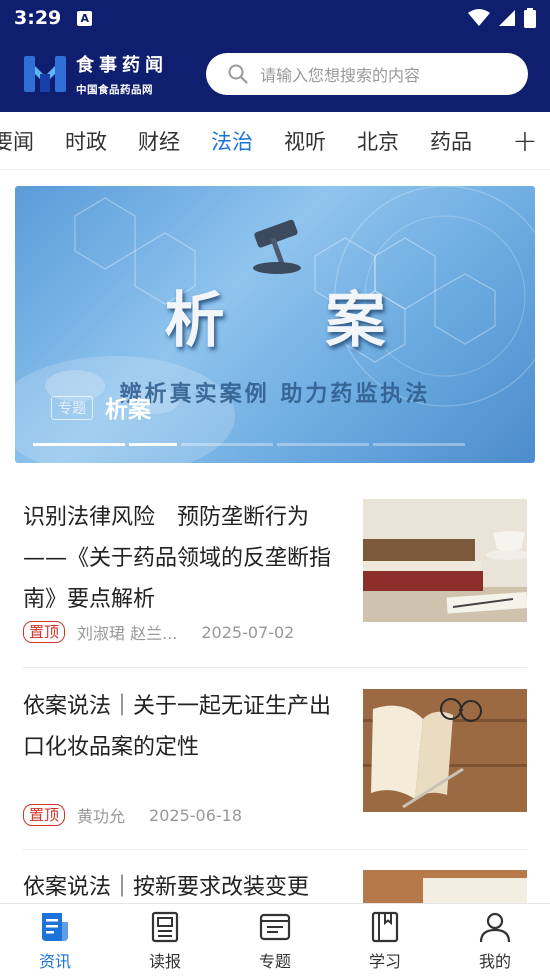  I want to click on topic-icon, so click(275, 927).